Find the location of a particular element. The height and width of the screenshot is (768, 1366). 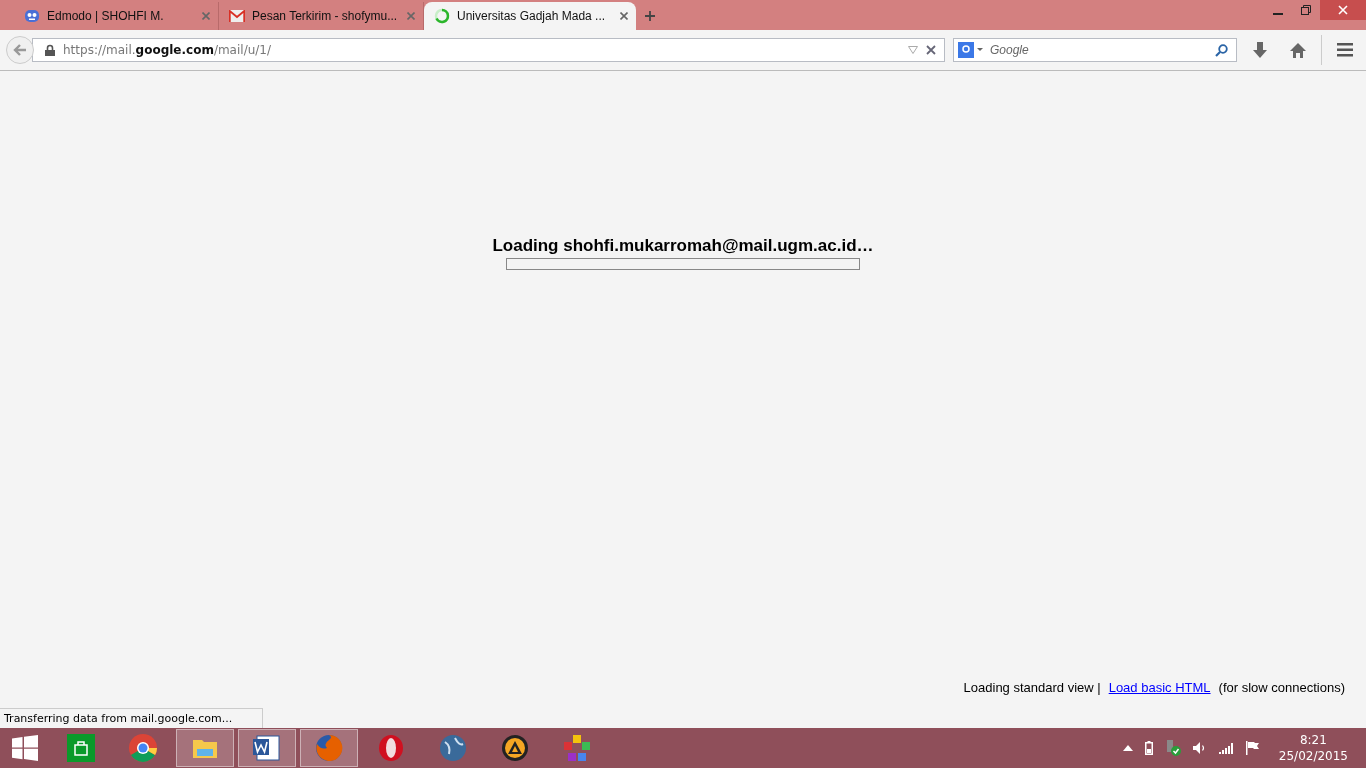

address-field: https://mail.google.com/mail/u/1/ is located at coordinates (488, 50).